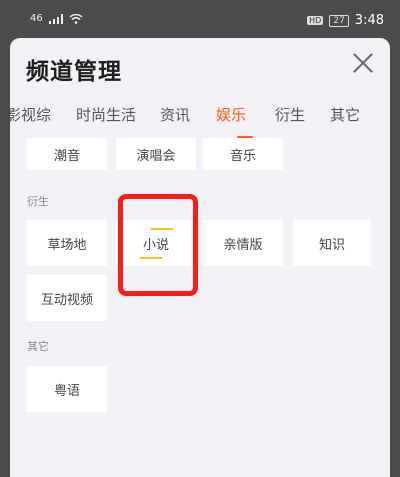 The height and width of the screenshot is (477, 400). What do you see at coordinates (345, 114) in the screenshot?
I see `tab-other: 其它` at bounding box center [345, 114].